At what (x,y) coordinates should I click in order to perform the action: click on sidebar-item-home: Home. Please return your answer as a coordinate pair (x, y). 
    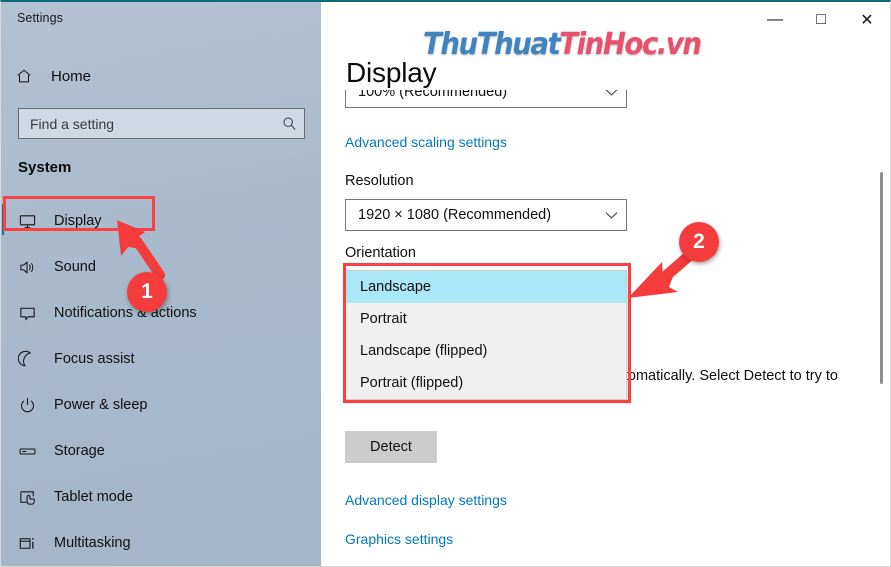
    Looking at the image, I should click on (53, 76).